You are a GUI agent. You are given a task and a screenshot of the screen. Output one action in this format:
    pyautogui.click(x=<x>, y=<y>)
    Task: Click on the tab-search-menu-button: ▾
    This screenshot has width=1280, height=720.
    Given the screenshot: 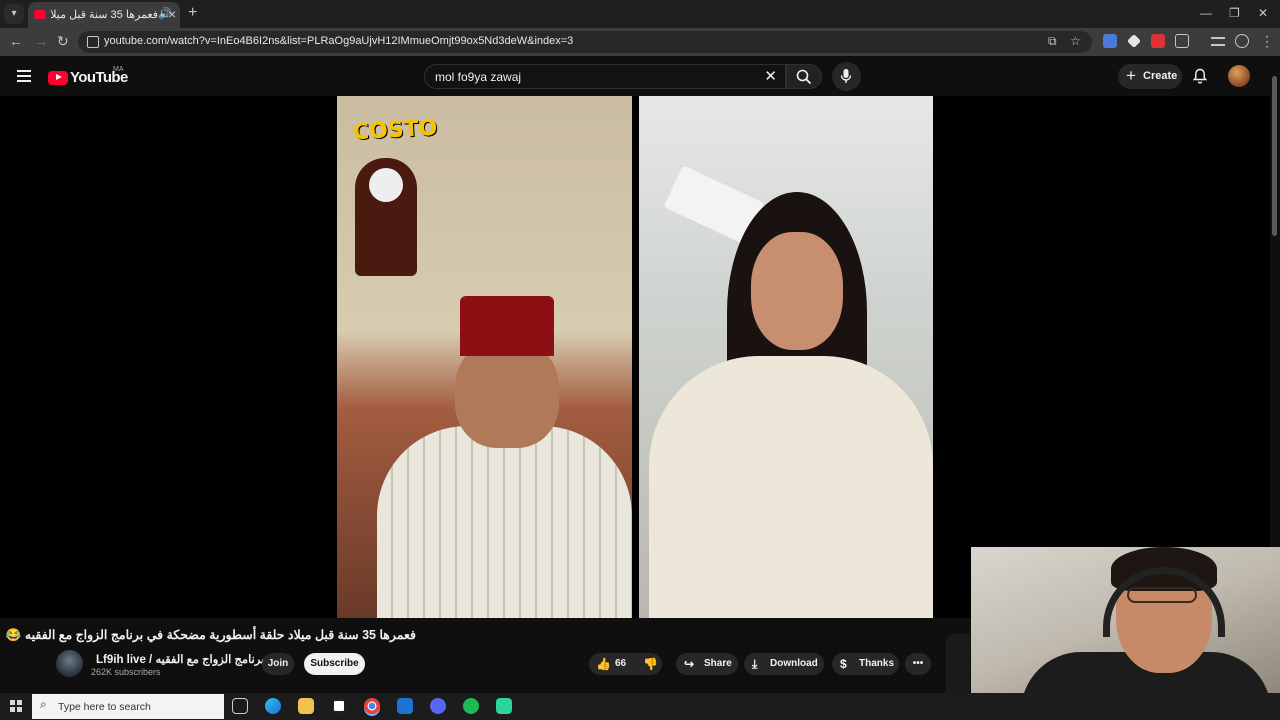 What is the action you would take?
    pyautogui.click(x=14, y=14)
    